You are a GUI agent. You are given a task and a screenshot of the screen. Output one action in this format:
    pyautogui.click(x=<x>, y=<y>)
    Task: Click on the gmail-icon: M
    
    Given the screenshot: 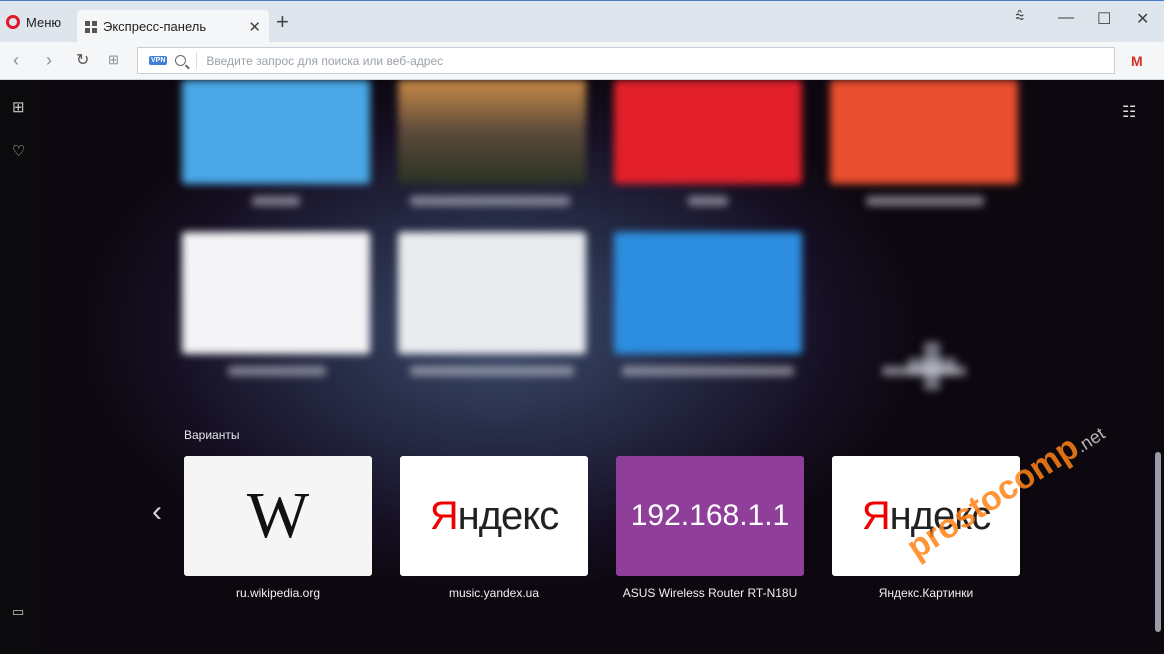 What is the action you would take?
    pyautogui.click(x=1137, y=61)
    